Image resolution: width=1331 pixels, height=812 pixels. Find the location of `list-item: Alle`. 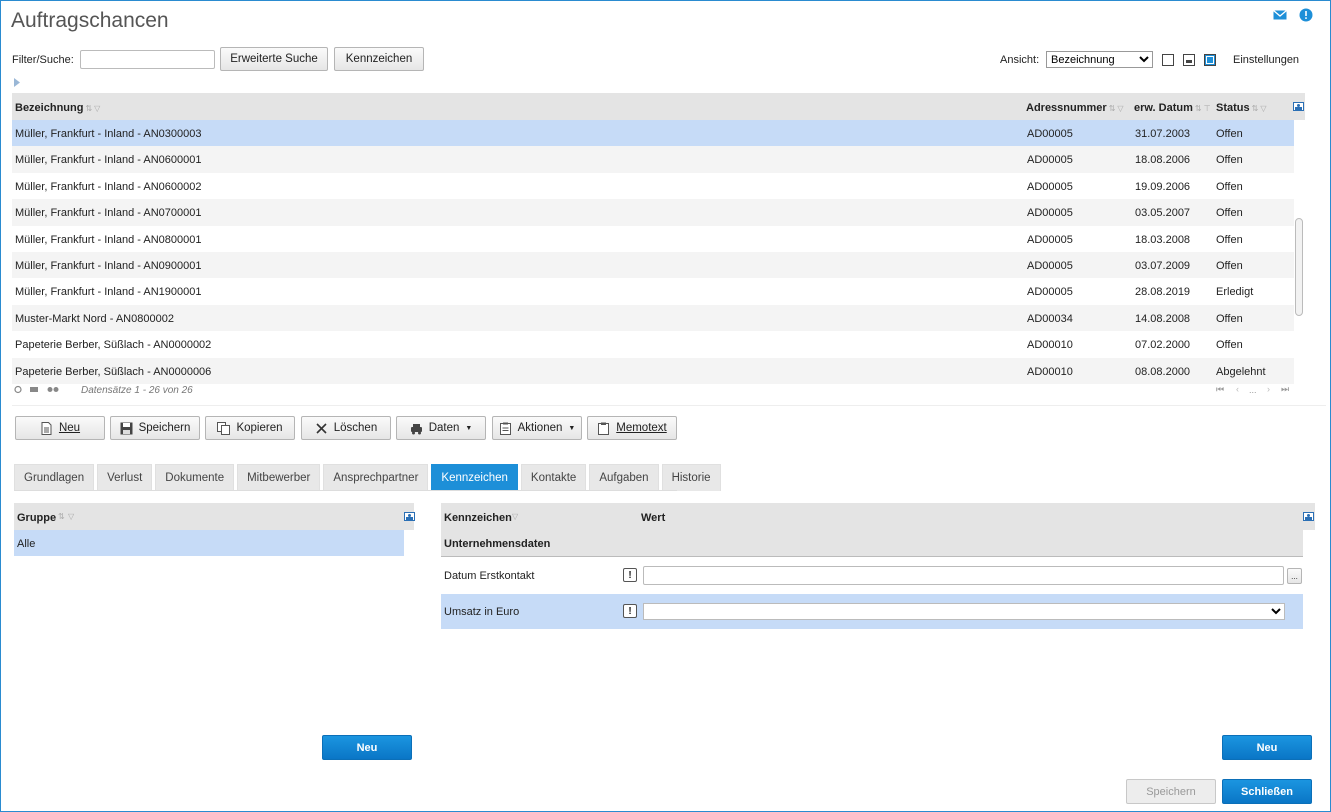

list-item: Alle is located at coordinates (209, 543).